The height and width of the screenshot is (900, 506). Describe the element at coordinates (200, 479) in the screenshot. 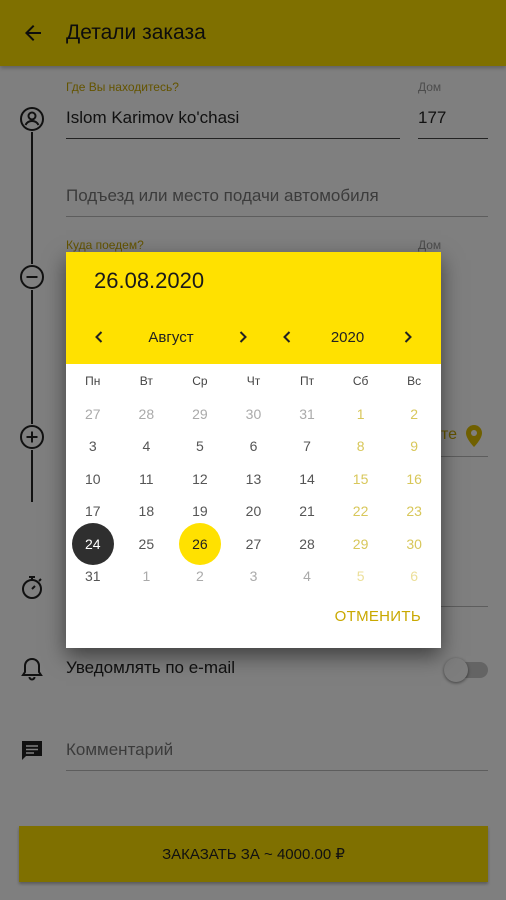

I see `calendar-day: 12` at that location.